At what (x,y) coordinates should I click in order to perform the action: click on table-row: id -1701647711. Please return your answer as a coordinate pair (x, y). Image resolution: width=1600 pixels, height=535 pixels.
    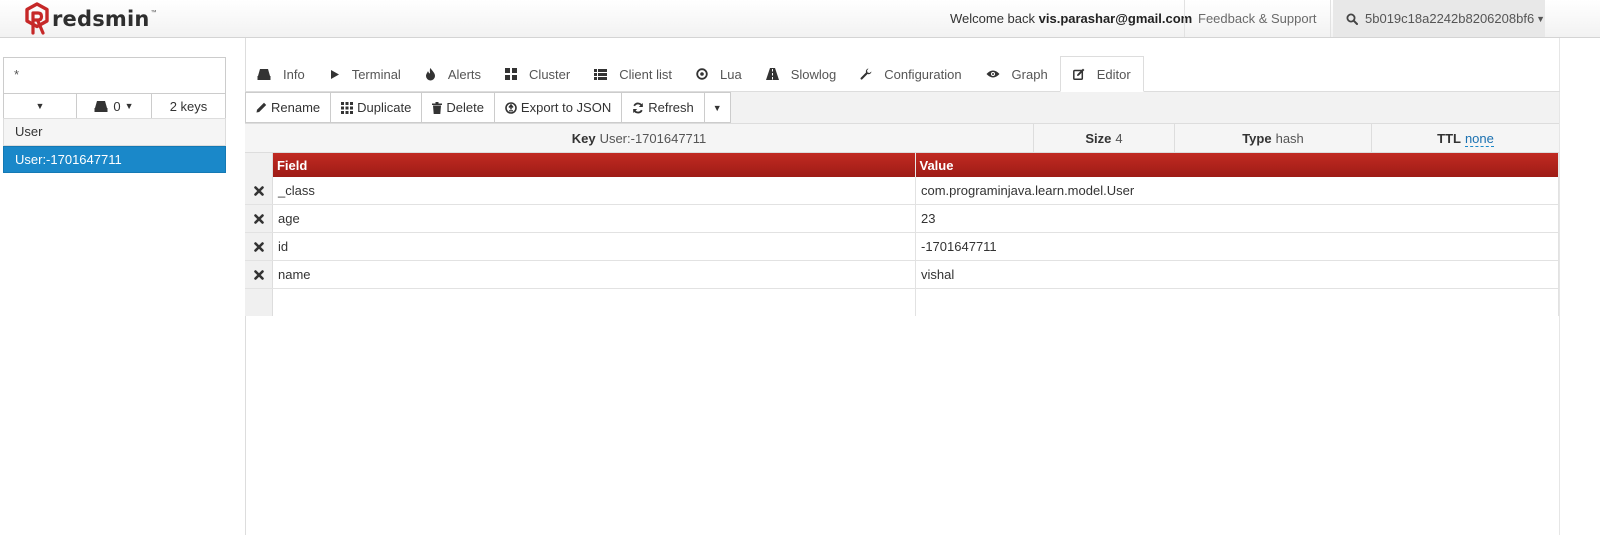
    Looking at the image, I should click on (902, 247).